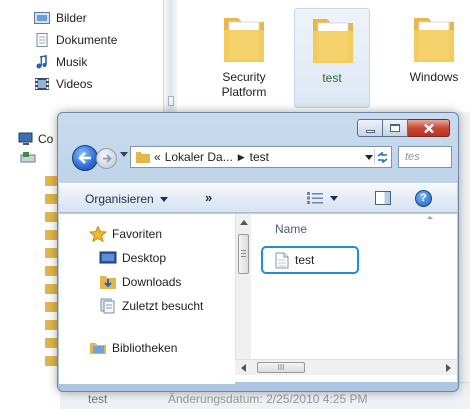  I want to click on close-icon, so click(428, 128).